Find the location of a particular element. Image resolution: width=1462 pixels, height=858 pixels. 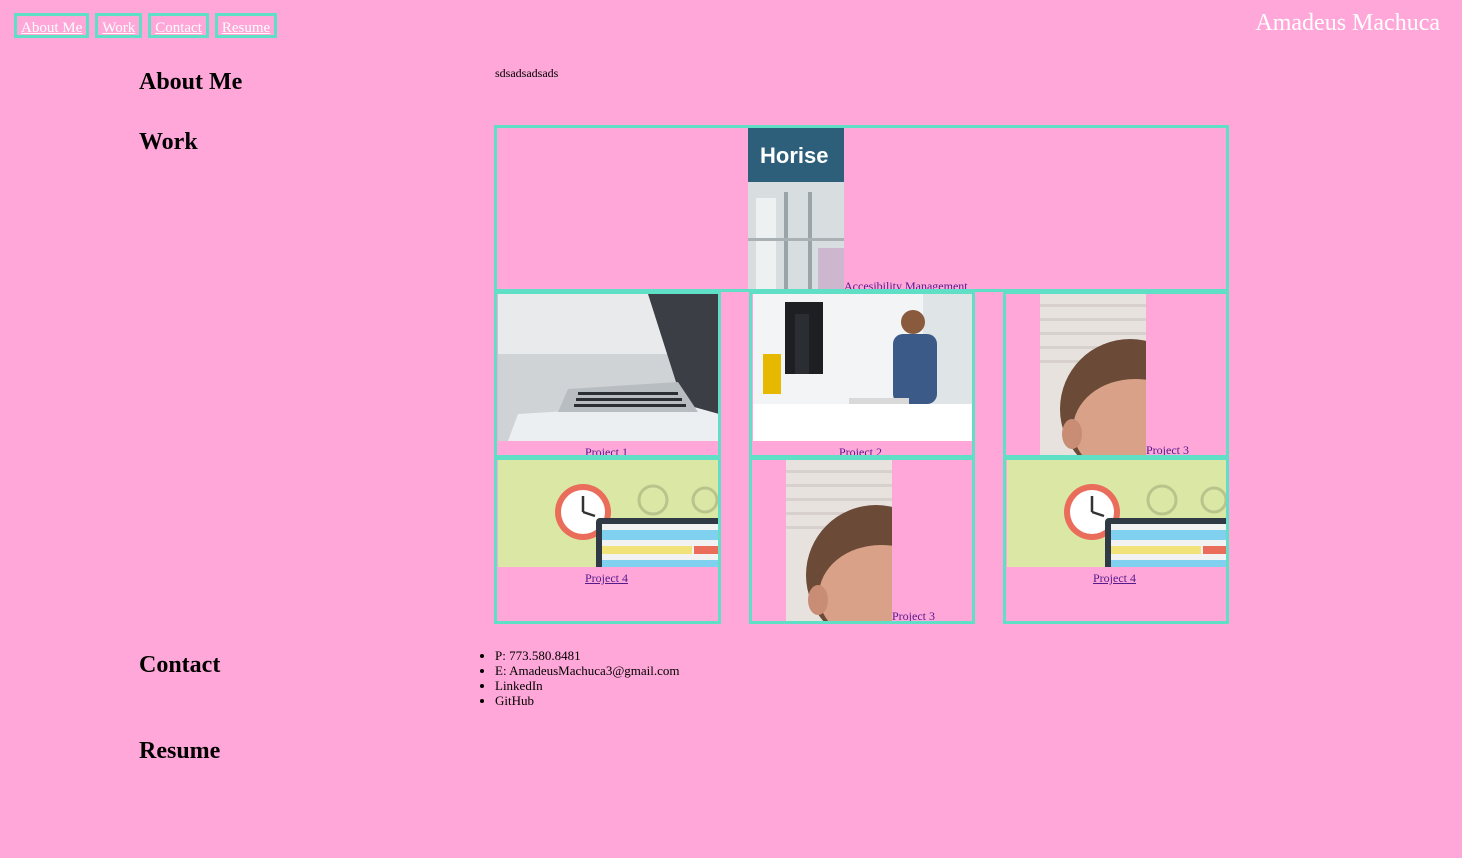

project-4-link: Project 4 is located at coordinates (606, 578).